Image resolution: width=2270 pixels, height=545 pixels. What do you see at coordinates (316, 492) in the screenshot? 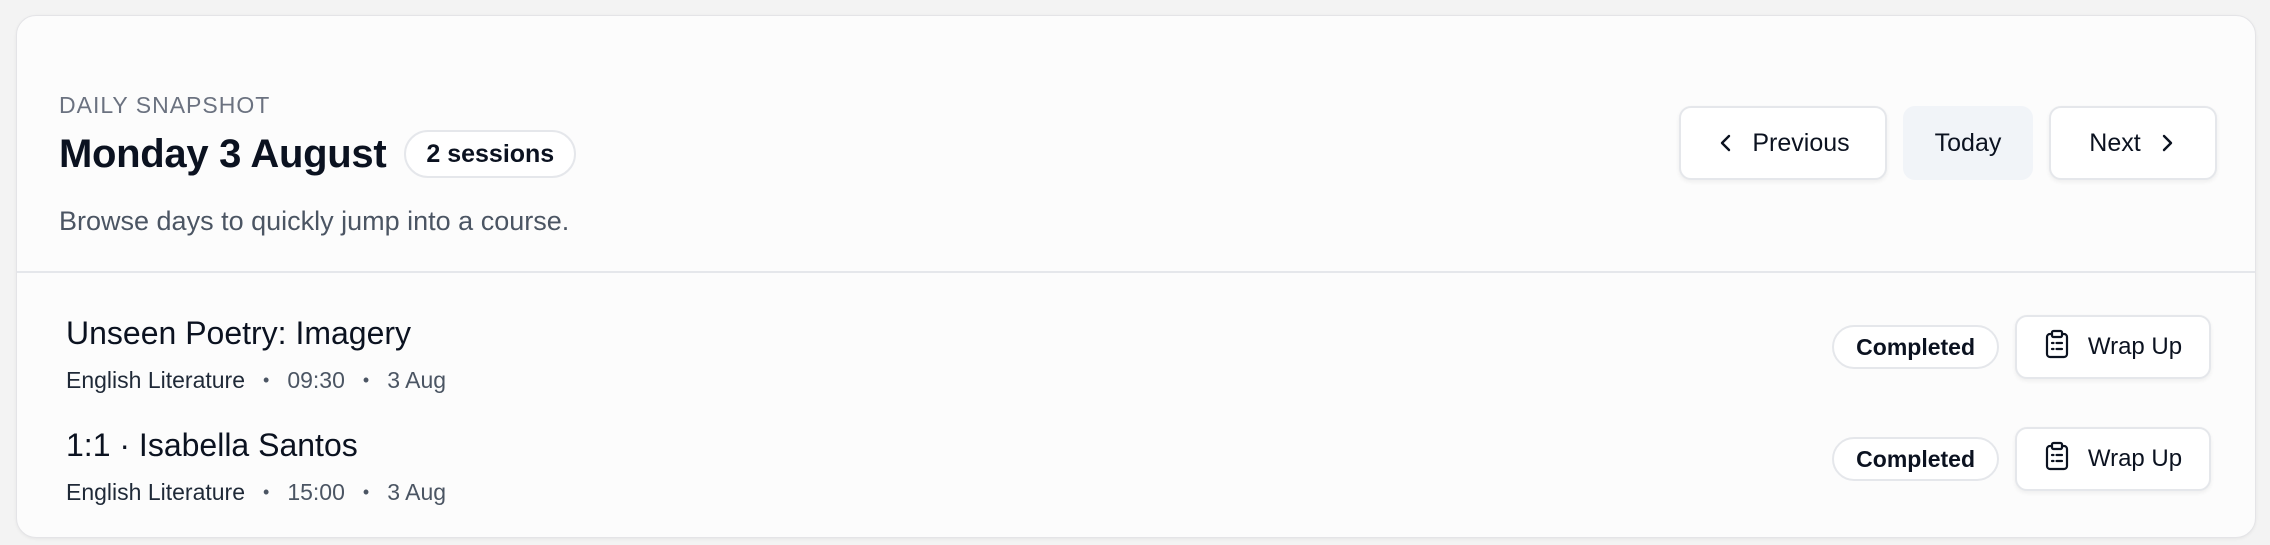
I see `session-time: 15:00` at bounding box center [316, 492].